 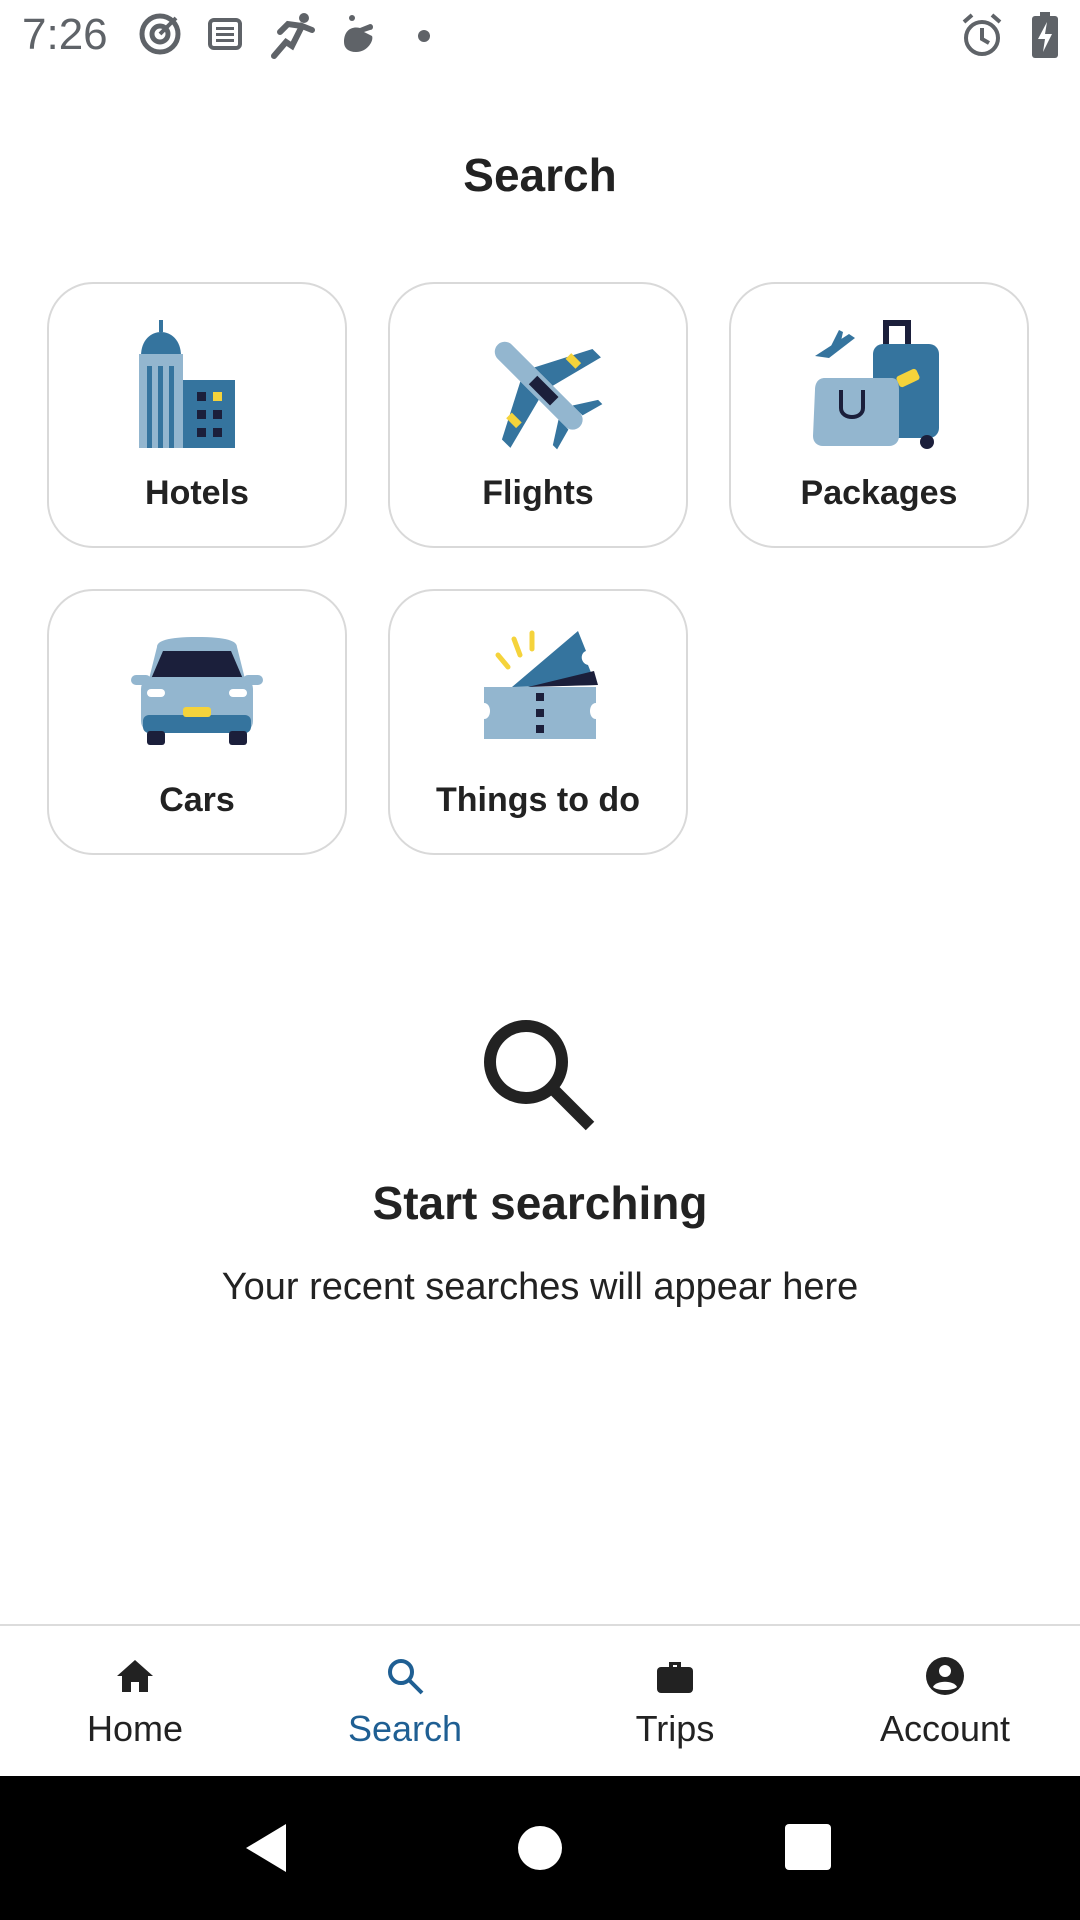 What do you see at coordinates (405, 1702) in the screenshot?
I see `nav-search: Search` at bounding box center [405, 1702].